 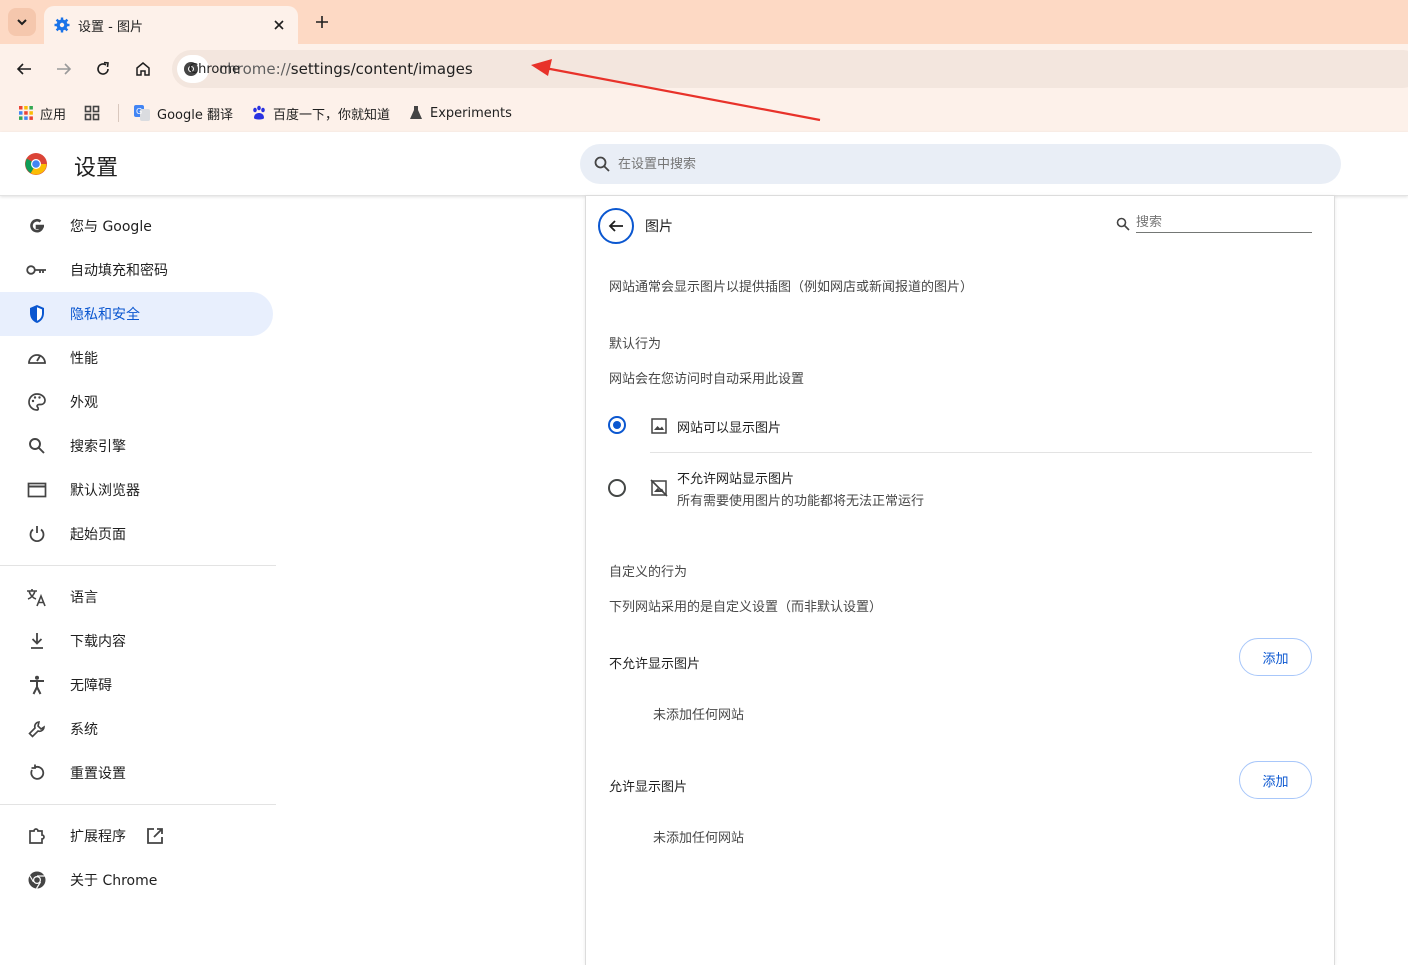 I want to click on translate-icon, so click(x=37, y=597).